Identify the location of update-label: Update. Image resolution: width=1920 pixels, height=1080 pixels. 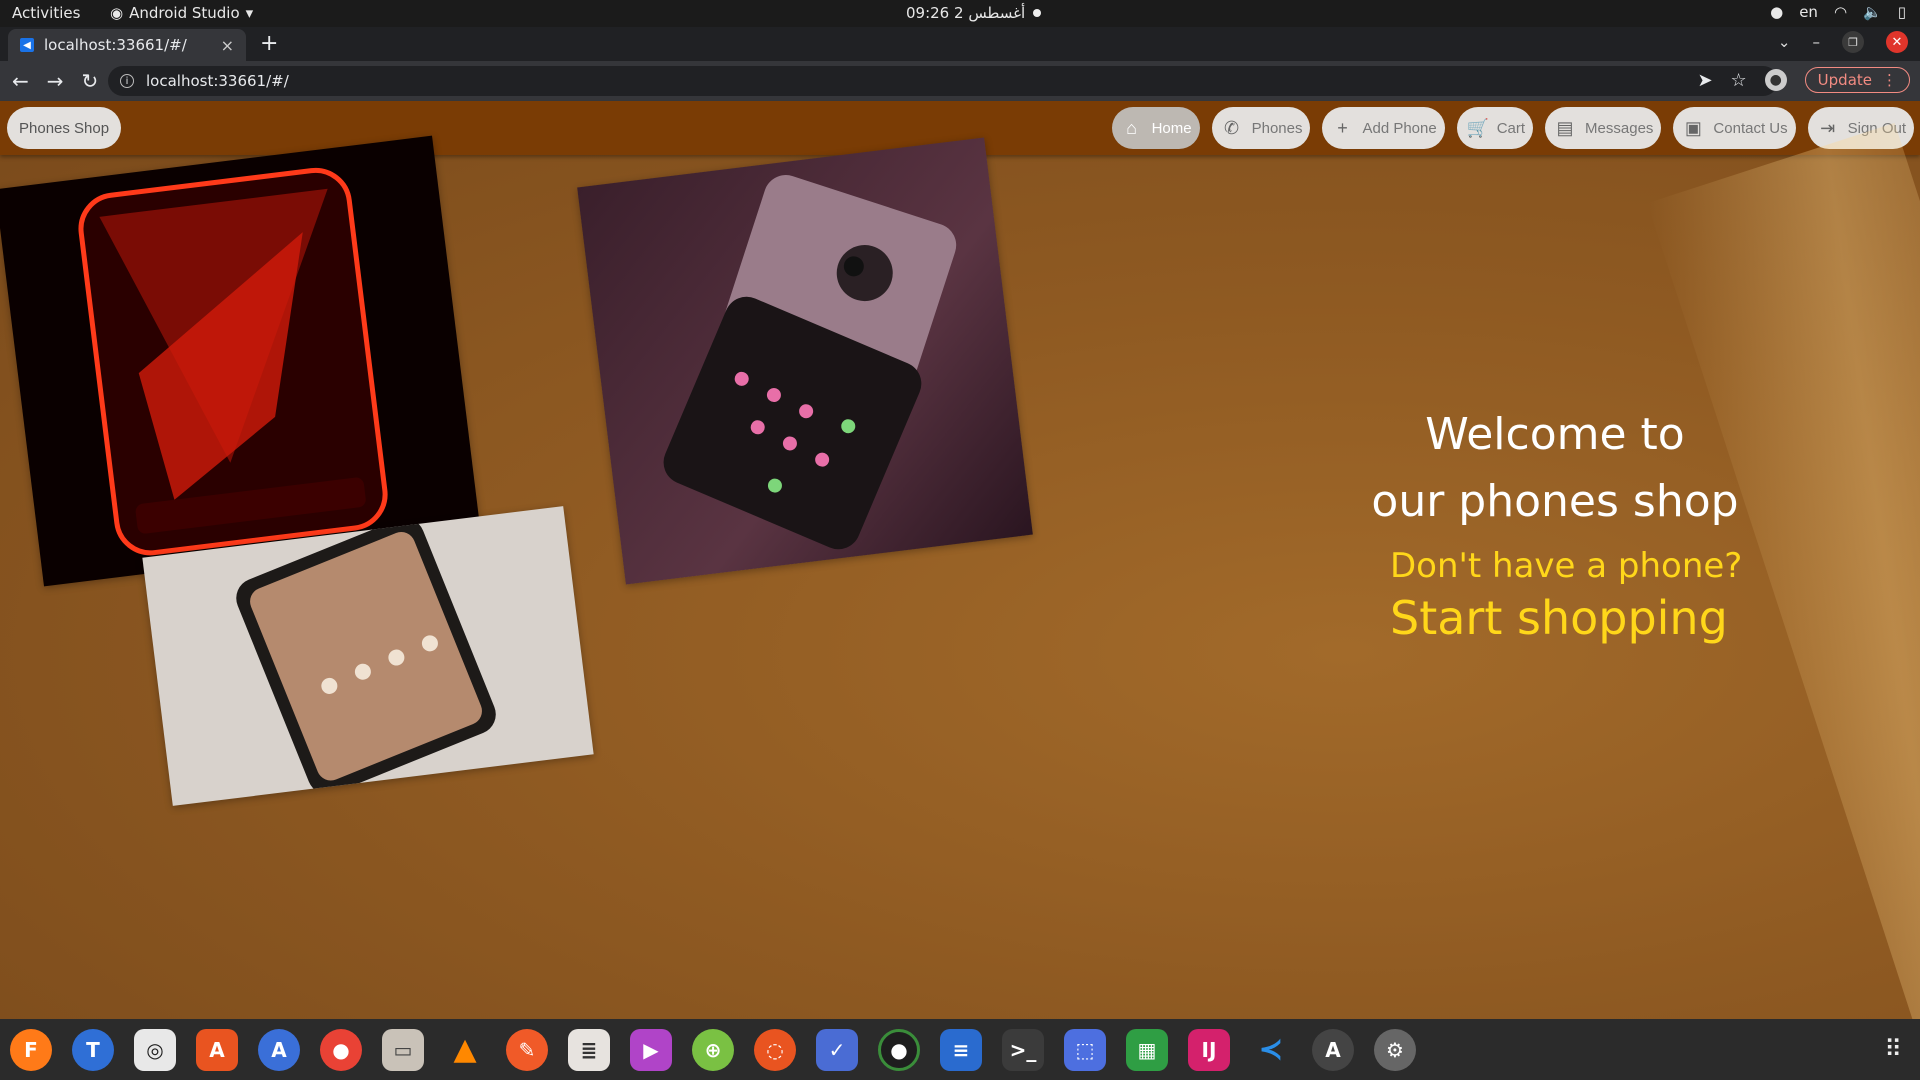
(1844, 80).